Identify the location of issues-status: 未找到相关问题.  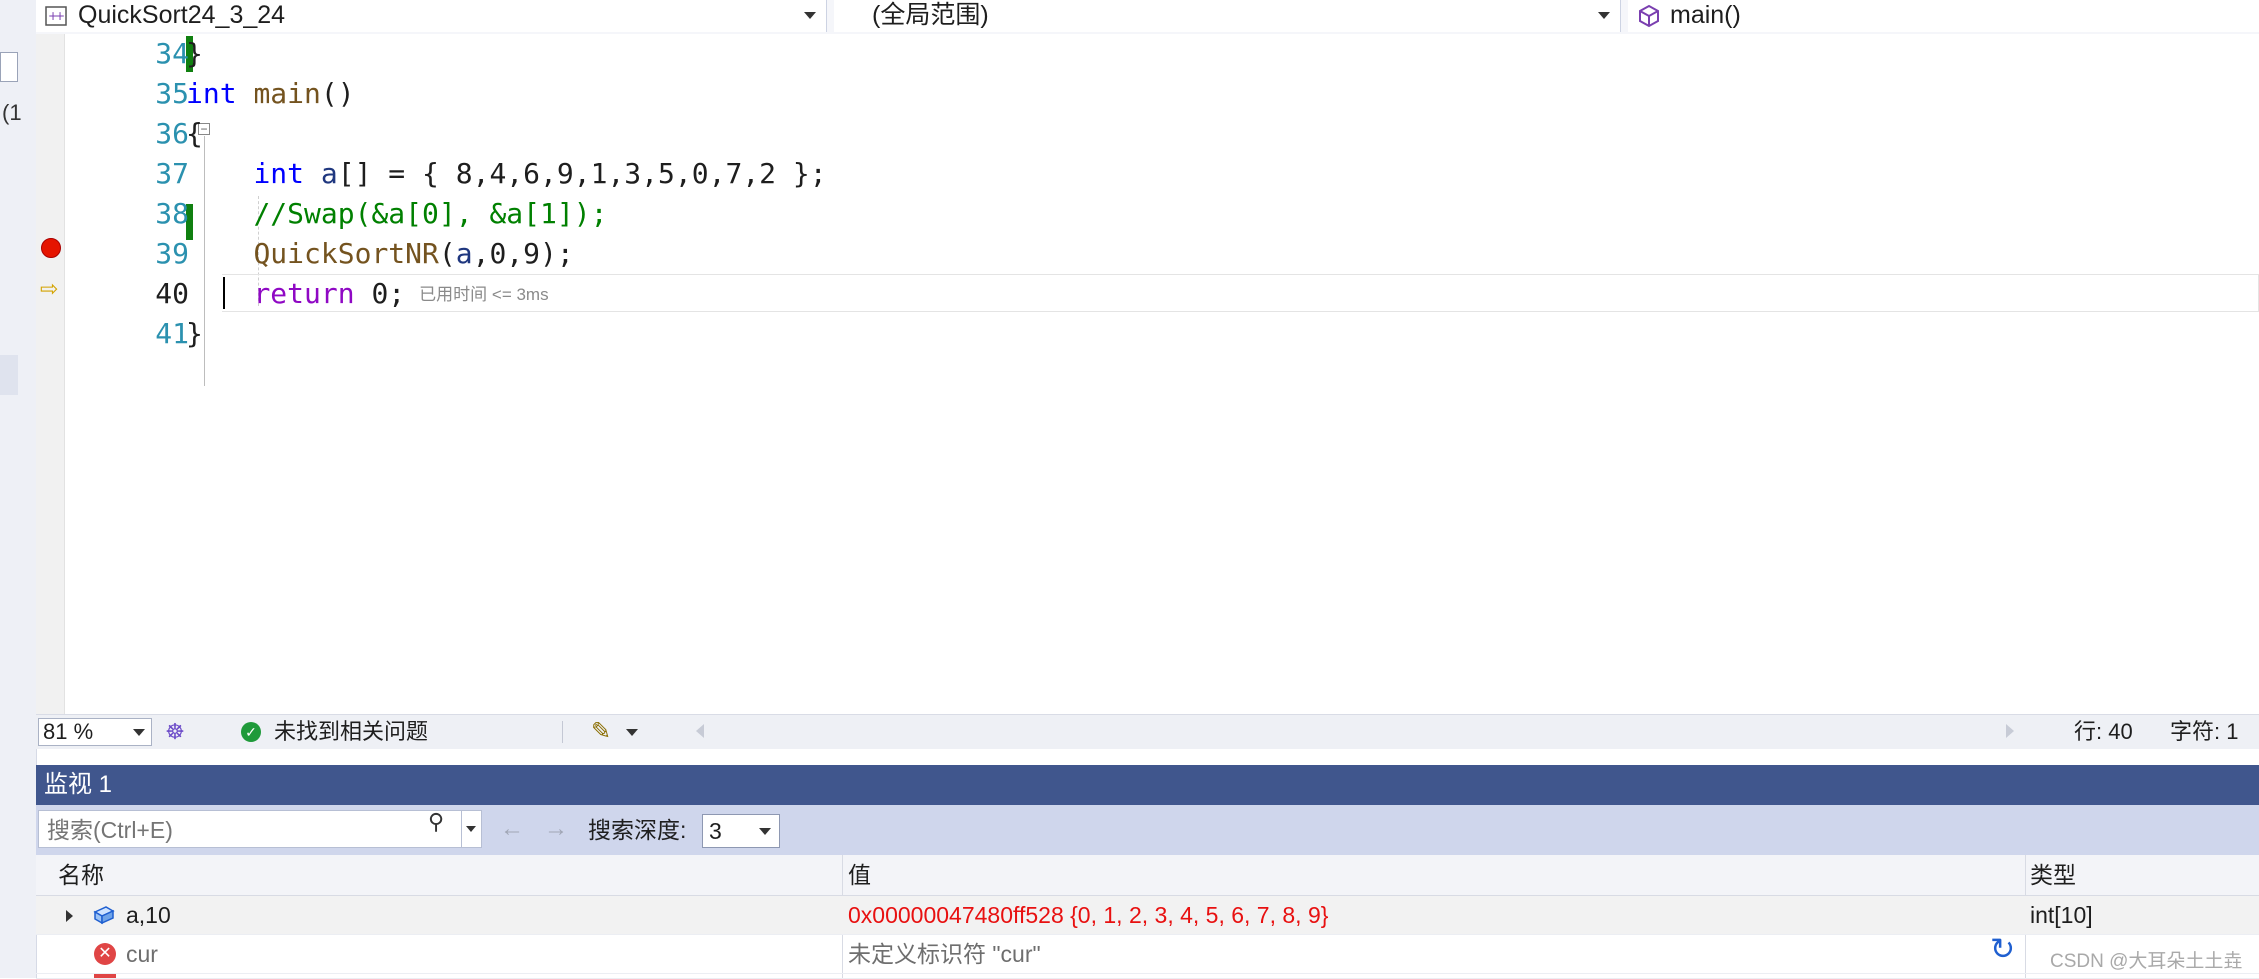
(351, 732).